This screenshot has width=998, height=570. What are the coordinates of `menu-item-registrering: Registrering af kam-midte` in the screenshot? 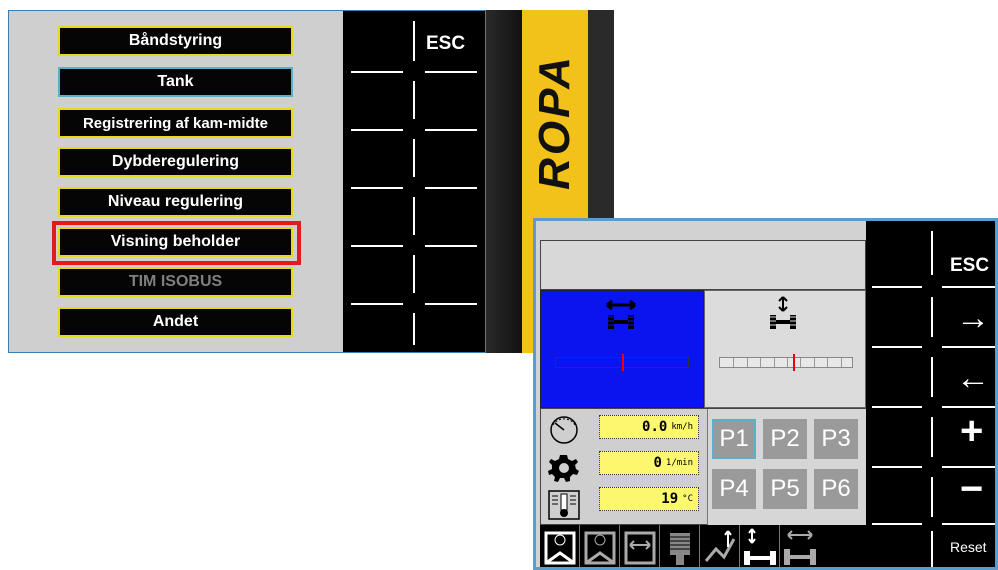 It's located at (175, 123).